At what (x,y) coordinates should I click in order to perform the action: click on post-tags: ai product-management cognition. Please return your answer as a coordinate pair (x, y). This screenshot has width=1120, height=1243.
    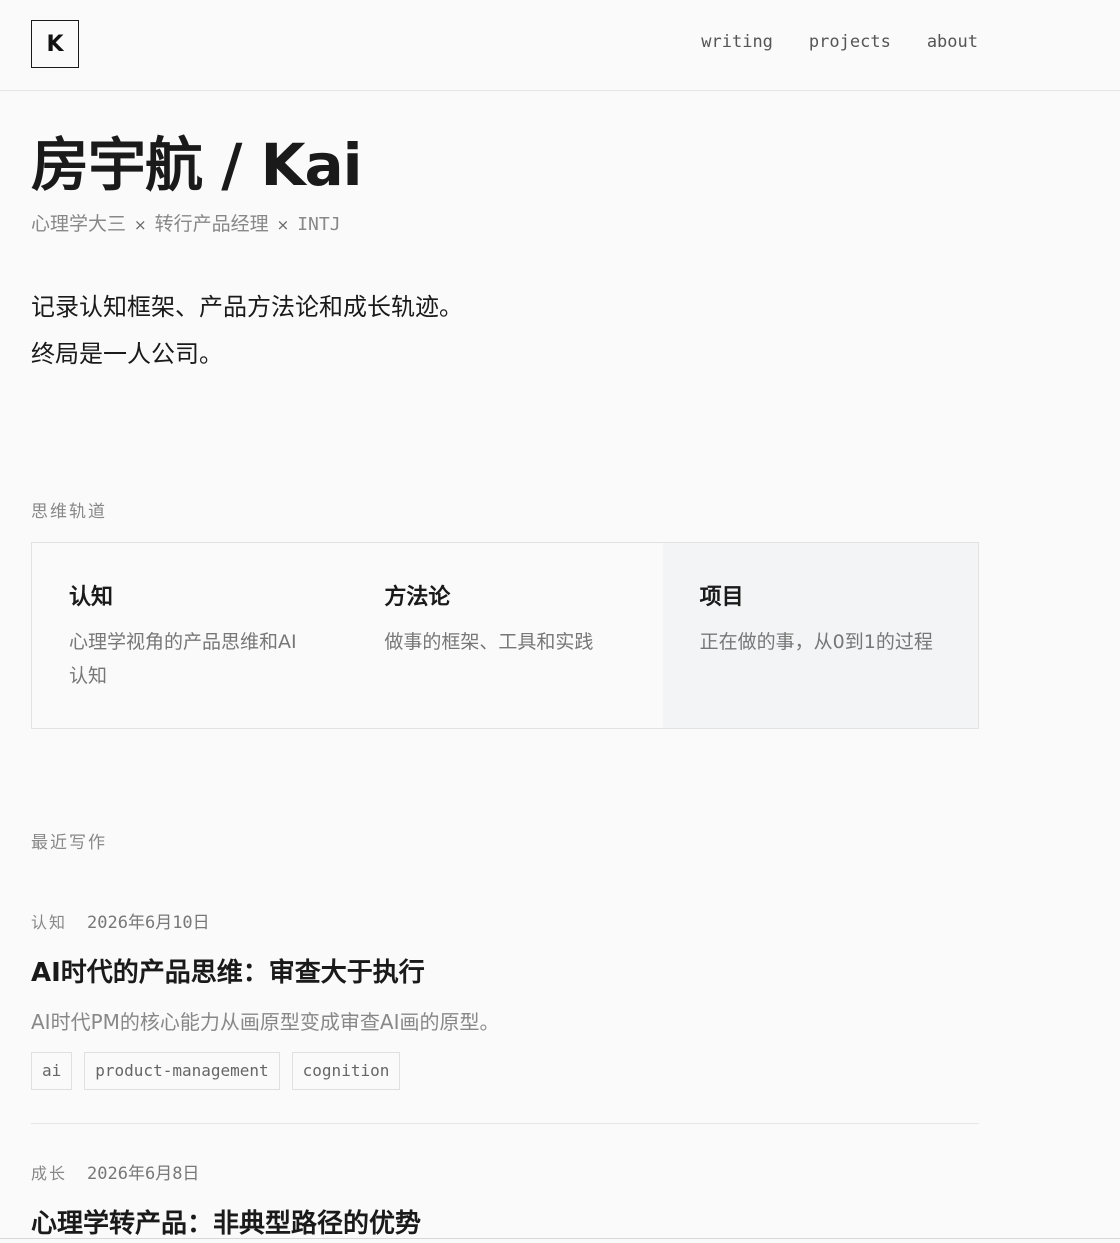
    Looking at the image, I should click on (216, 1071).